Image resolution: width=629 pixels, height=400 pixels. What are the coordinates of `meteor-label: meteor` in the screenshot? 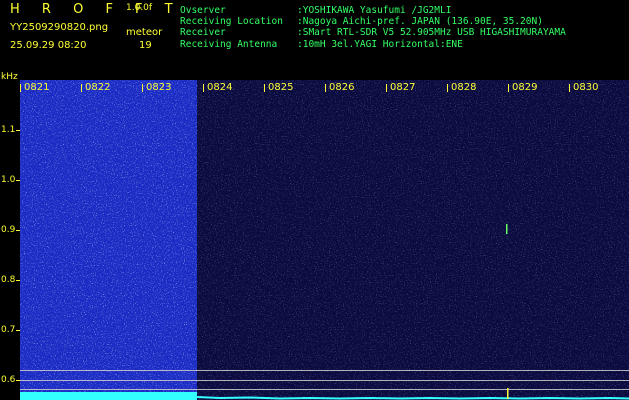 It's located at (144, 32).